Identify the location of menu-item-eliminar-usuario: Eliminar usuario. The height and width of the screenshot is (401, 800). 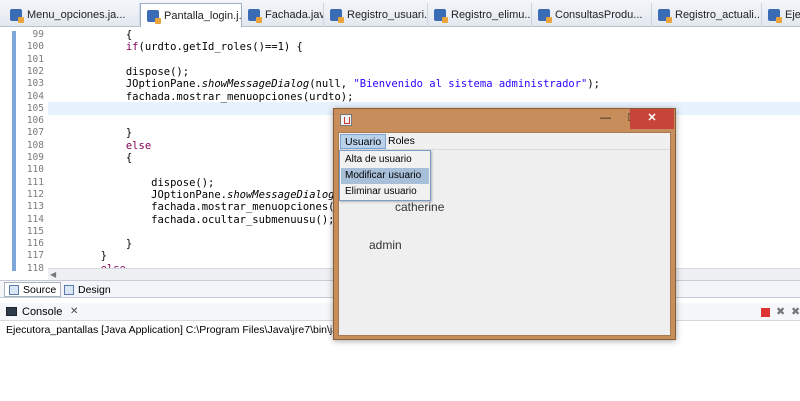
(385, 192).